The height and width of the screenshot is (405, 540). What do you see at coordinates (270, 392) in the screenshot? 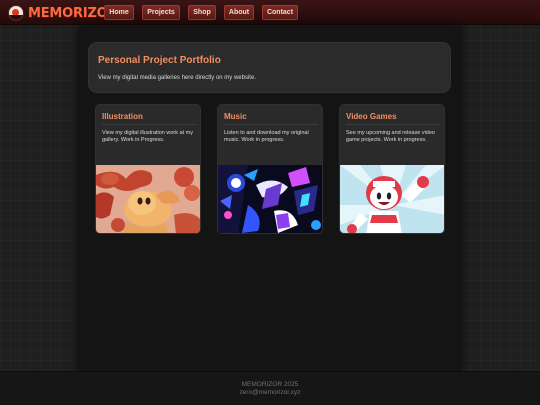
I see `footer-email: zero@memorizor.xyz` at bounding box center [270, 392].